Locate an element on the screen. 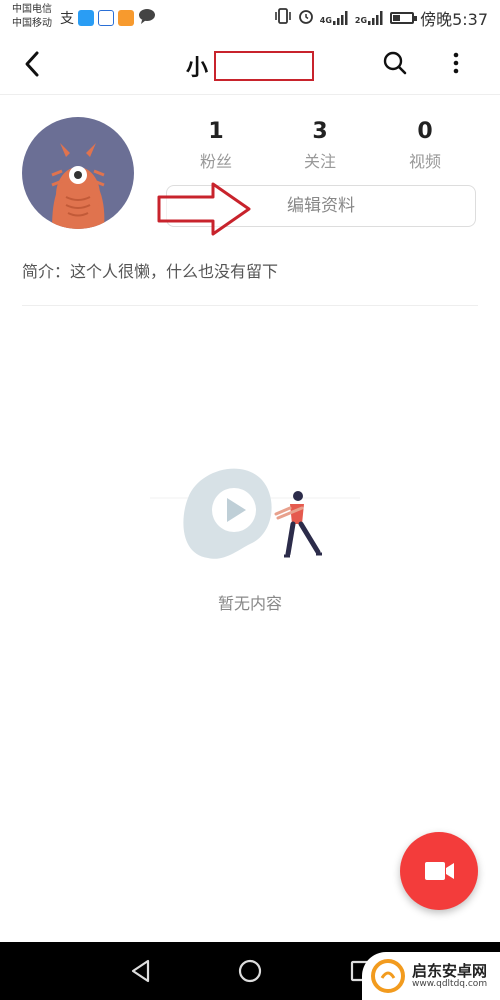  status-right: 4G 2G 傍晚5:37 is located at coordinates (381, 18).